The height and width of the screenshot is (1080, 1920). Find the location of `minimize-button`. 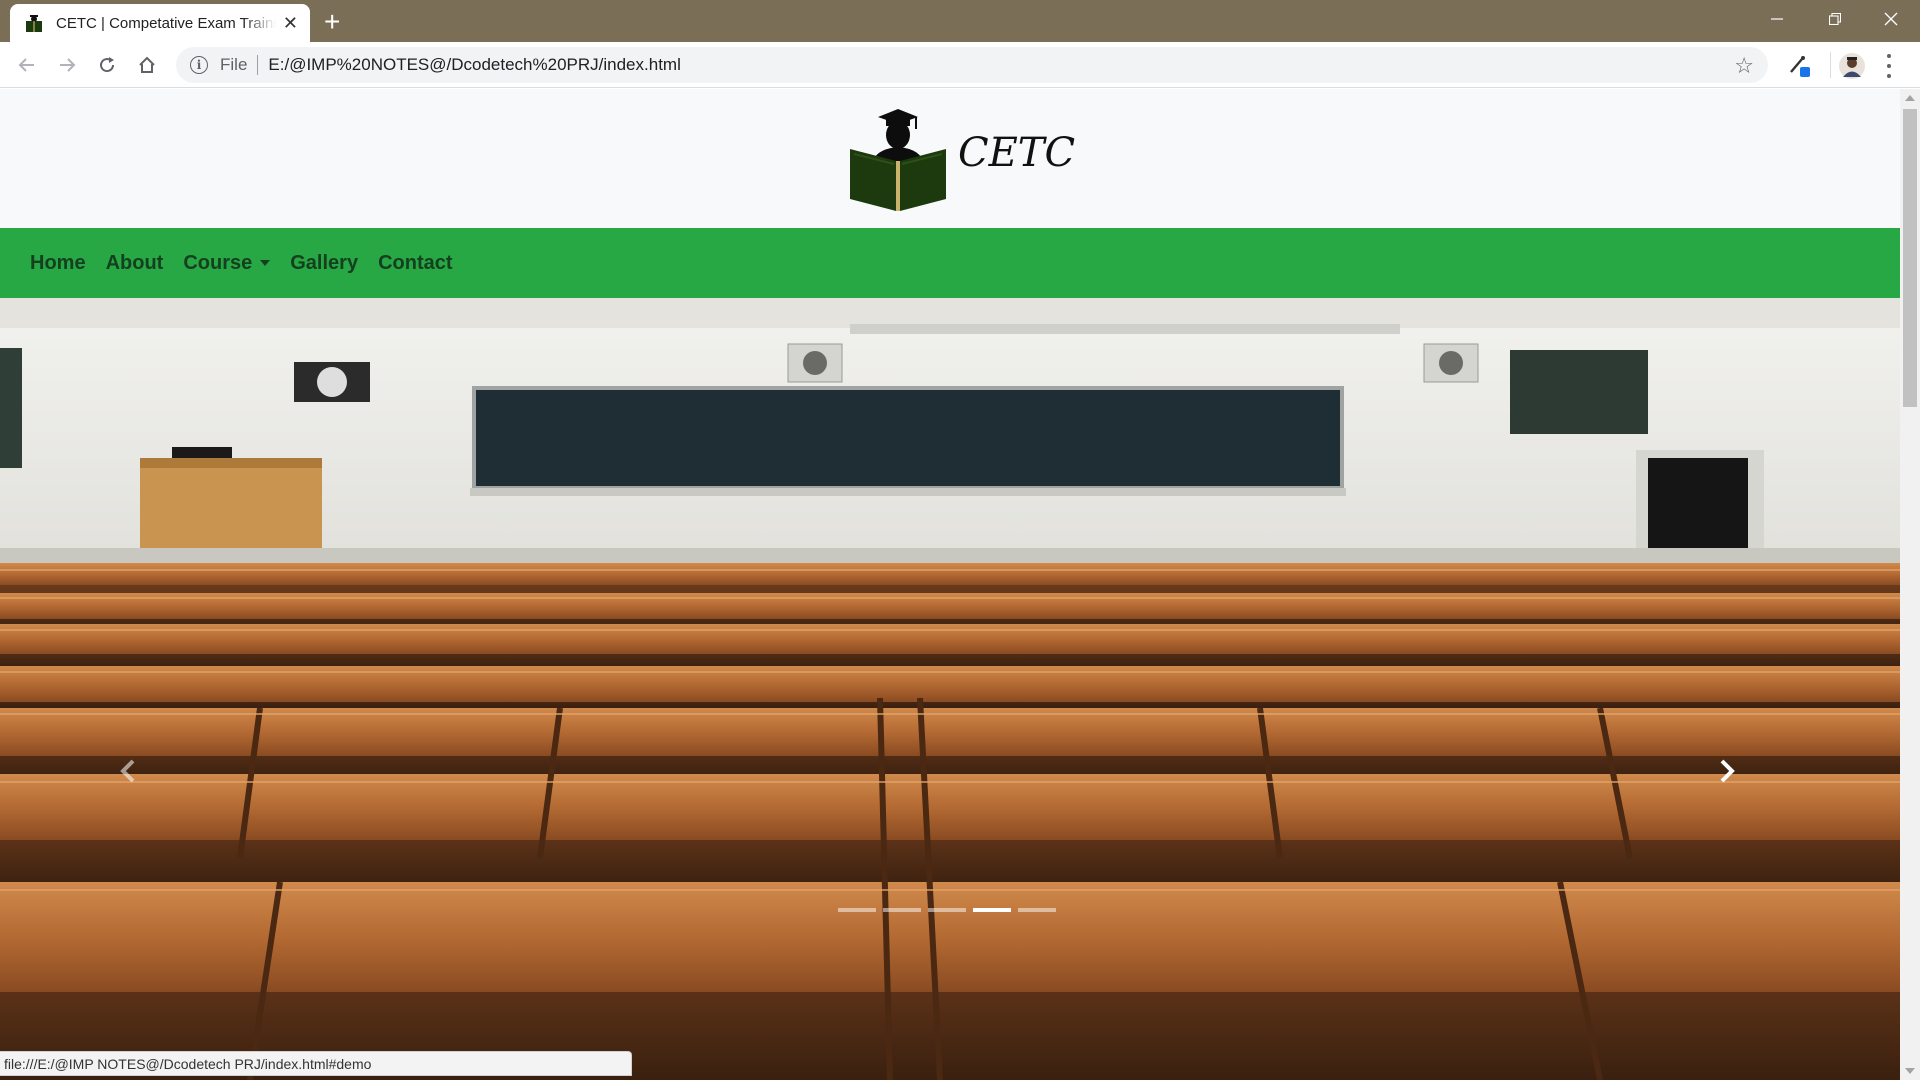

minimize-button is located at coordinates (1777, 19).